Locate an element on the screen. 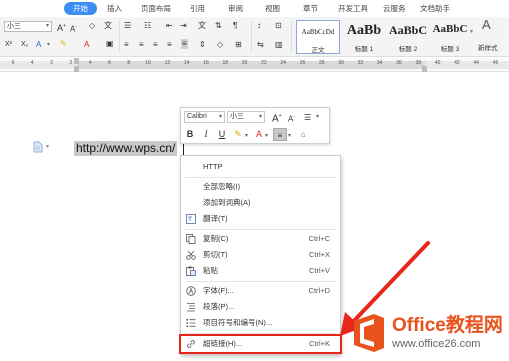  tab-page-layout: 页面布局 is located at coordinates (156, 9).